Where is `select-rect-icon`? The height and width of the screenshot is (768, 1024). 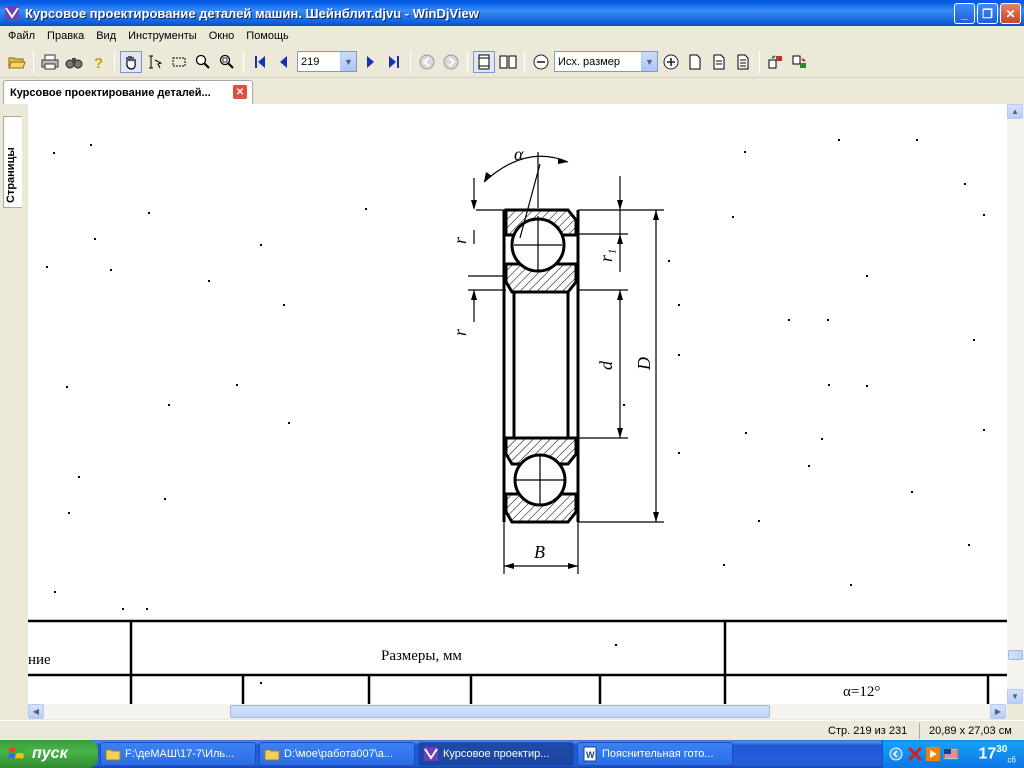
select-rect-icon is located at coordinates (179, 62).